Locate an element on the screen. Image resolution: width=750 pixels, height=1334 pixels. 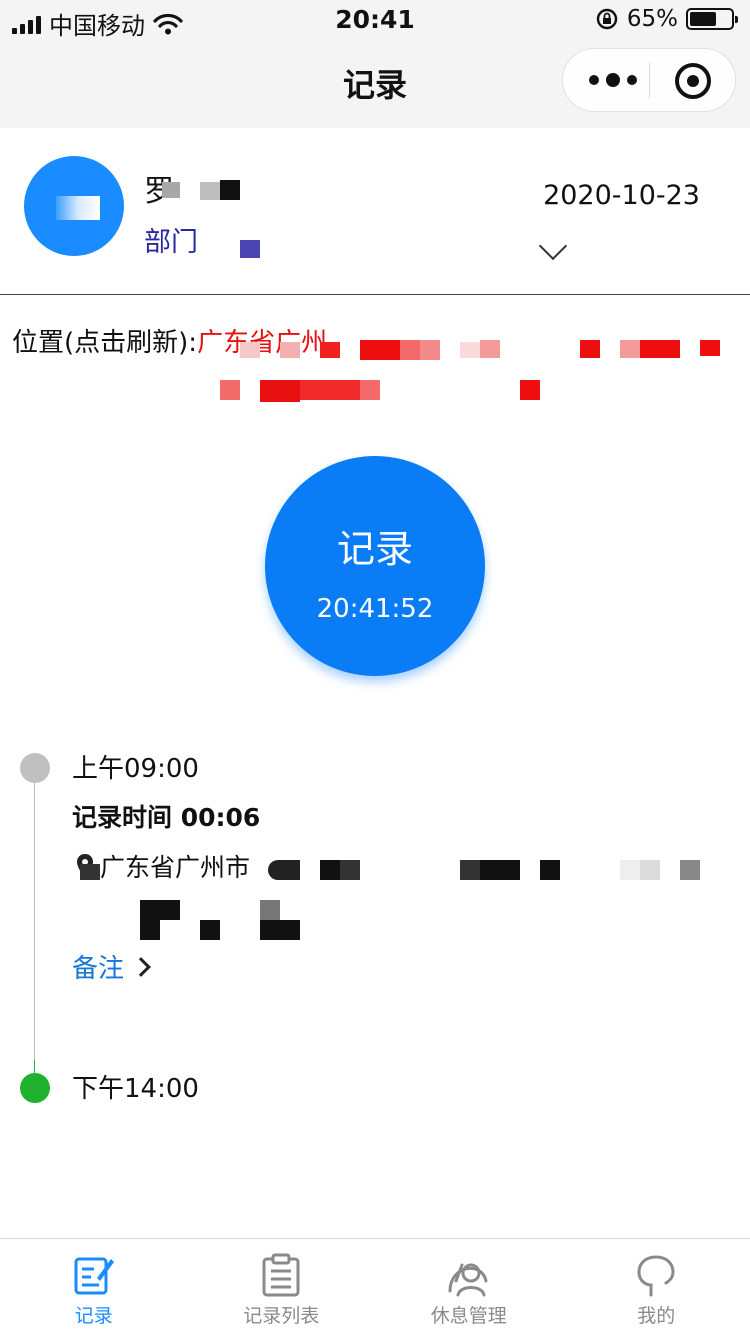
tab-bar: 记录 记录列表 休息管理 我的 is located at coordinates (375, 1286).